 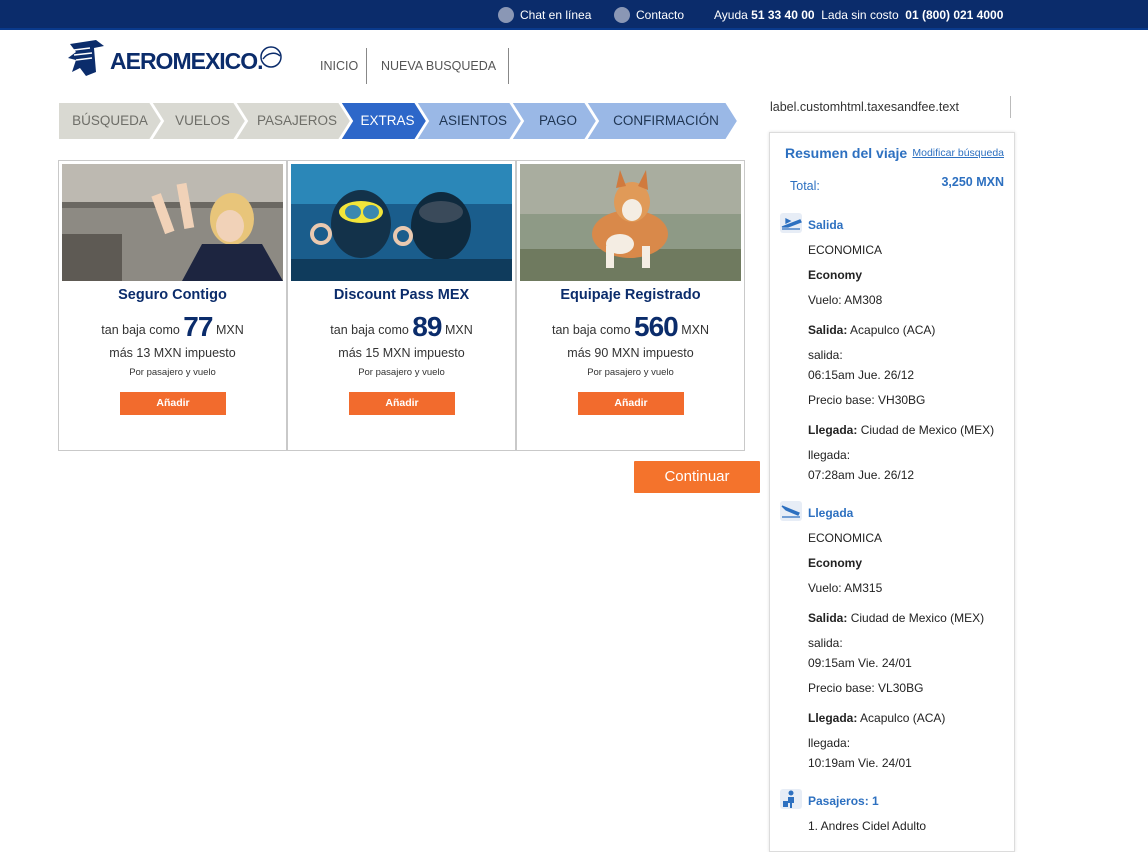 I want to click on return-dep-sub: salida:, so click(x=825, y=643).